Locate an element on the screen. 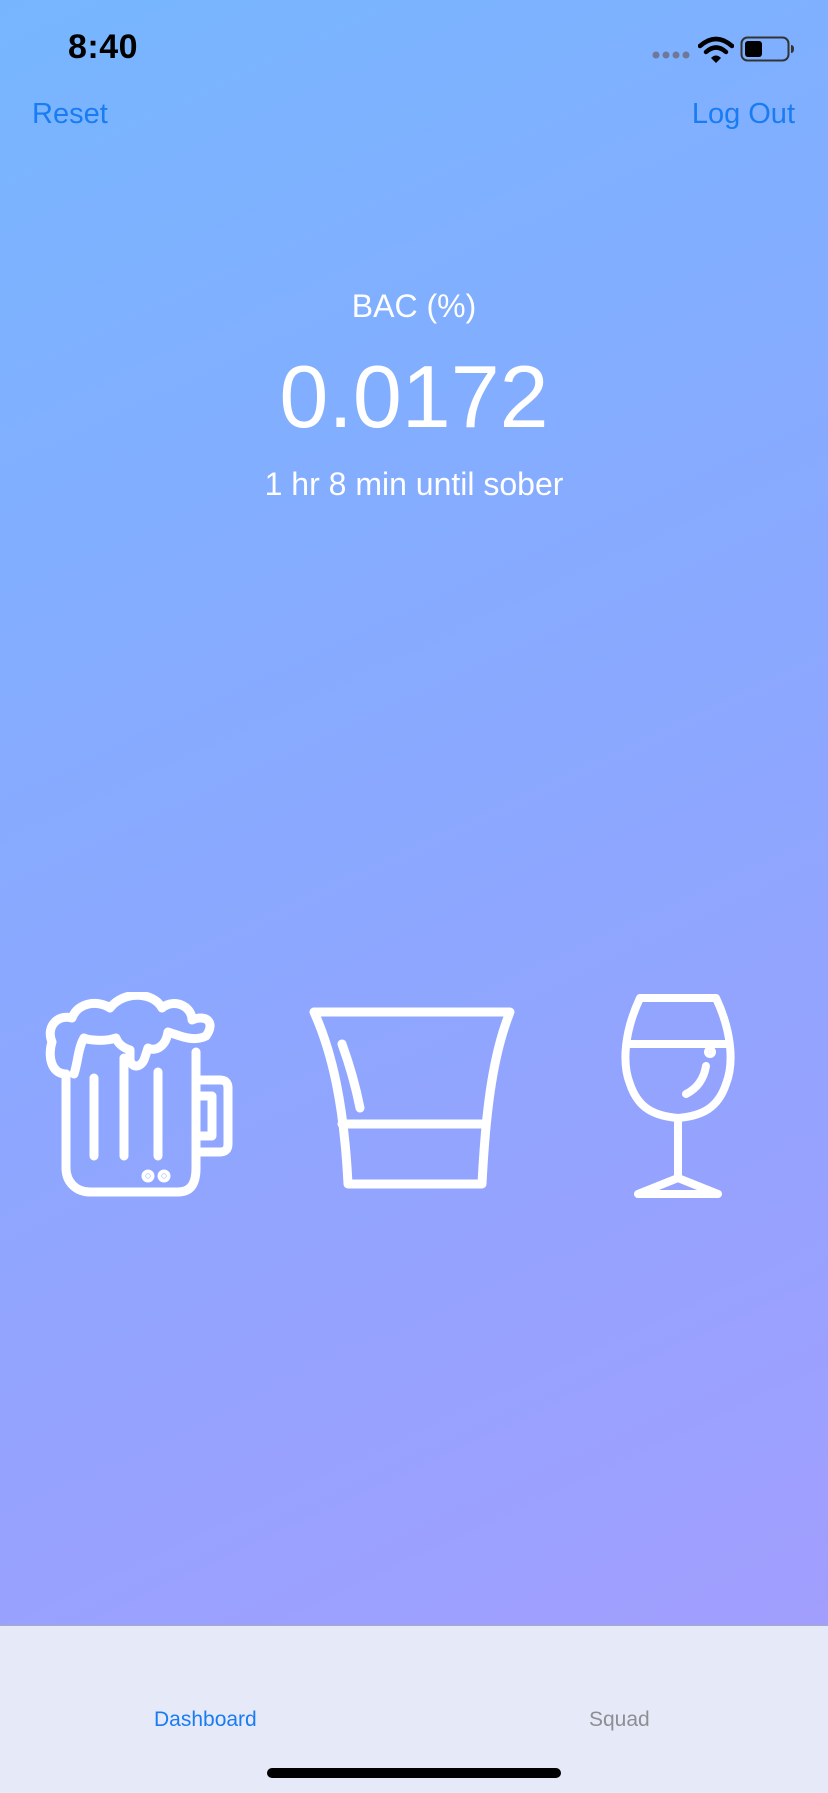  home-indicator is located at coordinates (414, 1773).